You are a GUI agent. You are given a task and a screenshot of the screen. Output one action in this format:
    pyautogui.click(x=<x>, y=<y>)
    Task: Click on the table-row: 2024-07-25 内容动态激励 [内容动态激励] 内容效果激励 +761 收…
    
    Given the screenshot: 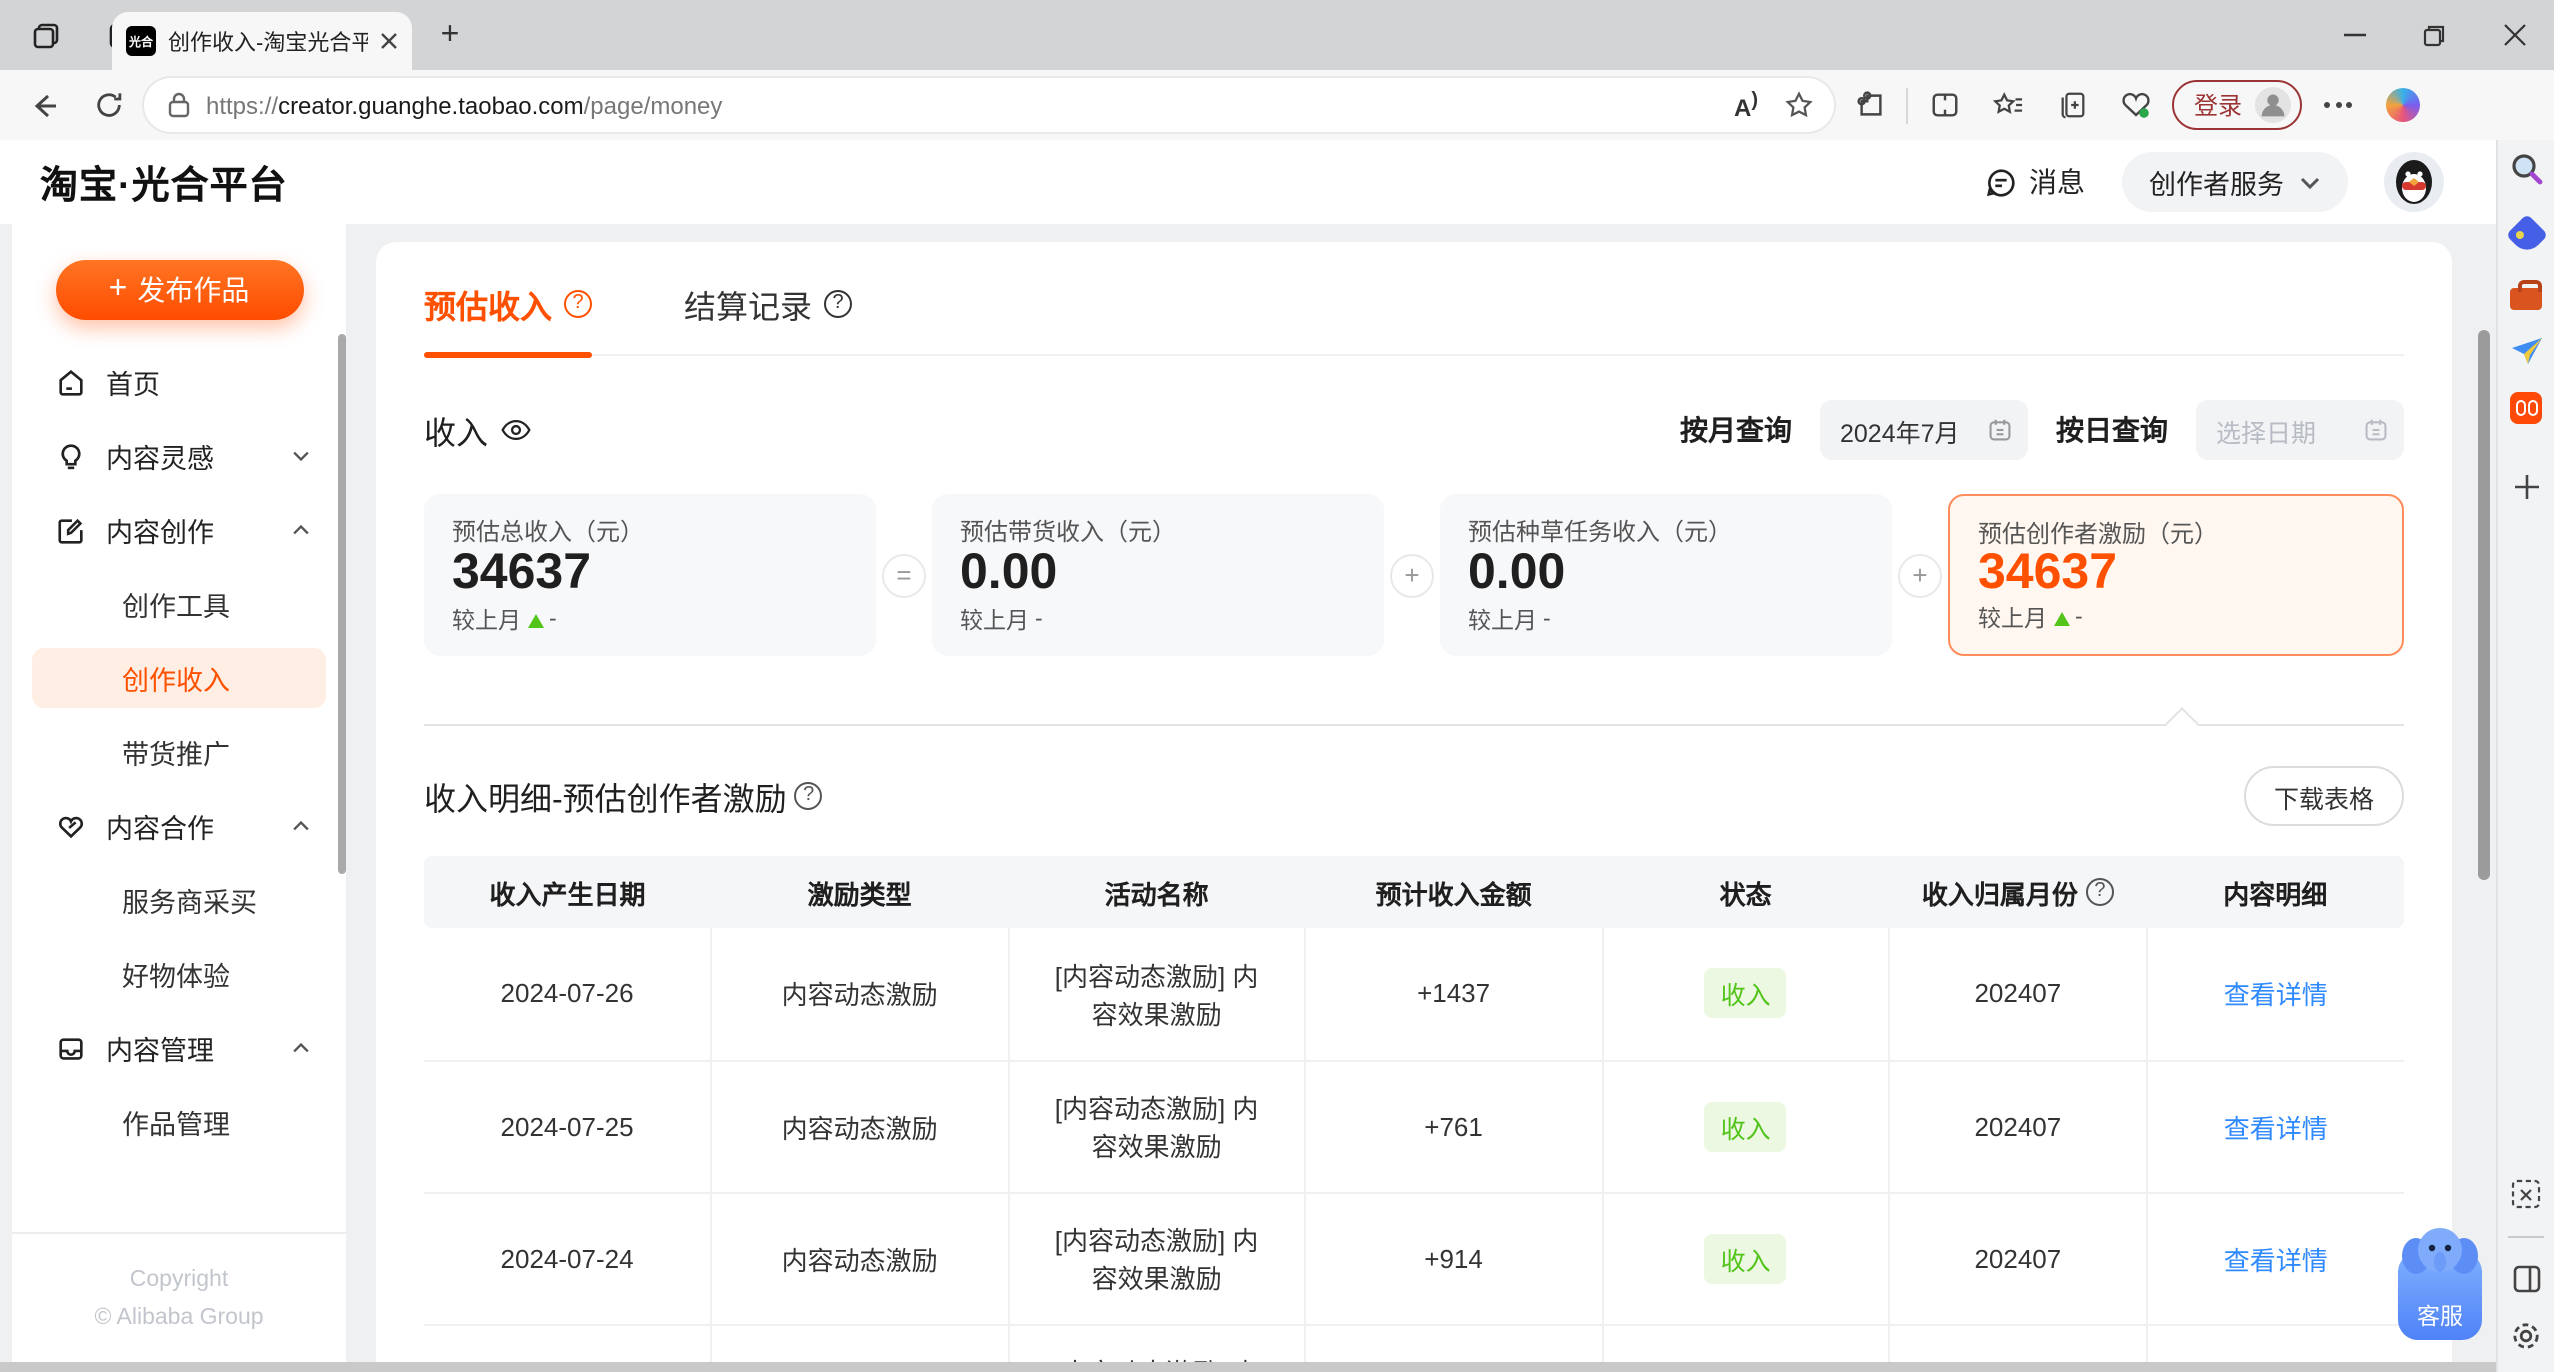 What is the action you would take?
    pyautogui.click(x=1414, y=1126)
    